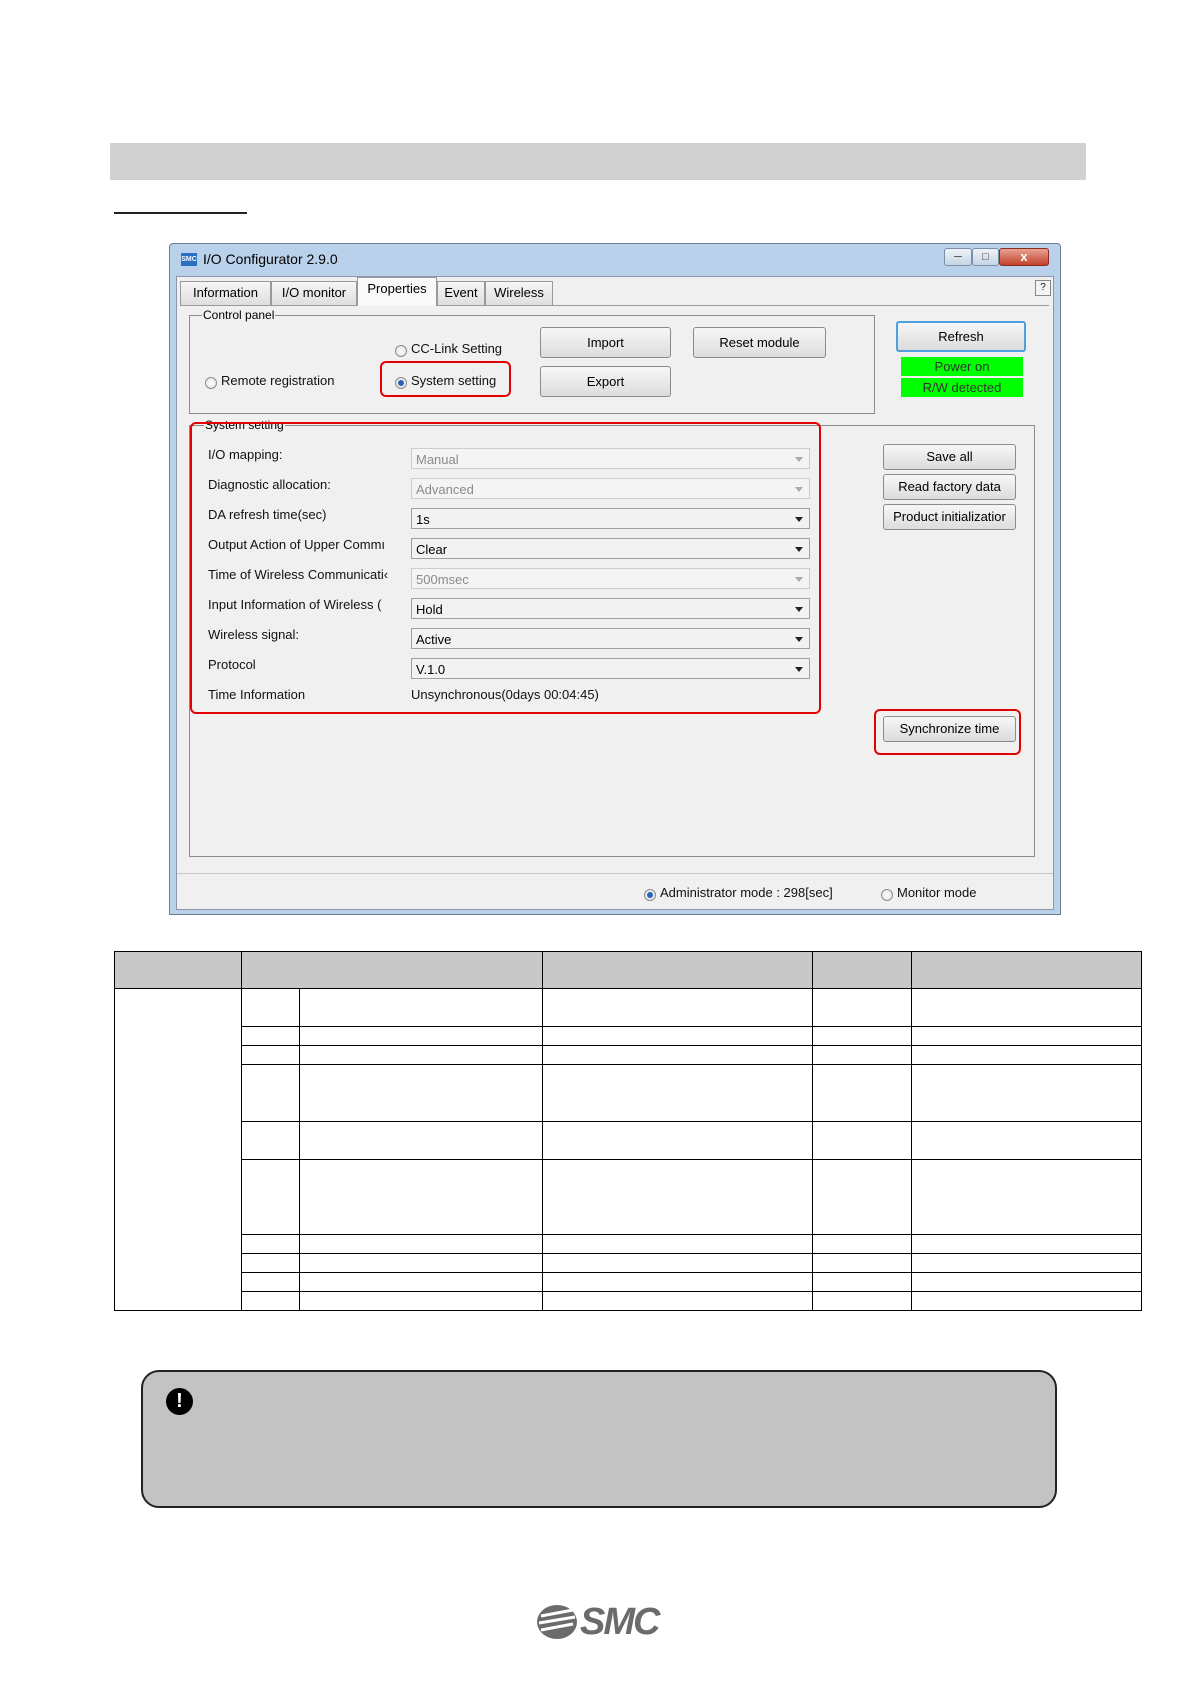 The height and width of the screenshot is (1684, 1191). I want to click on close-button: x, so click(1024, 257).